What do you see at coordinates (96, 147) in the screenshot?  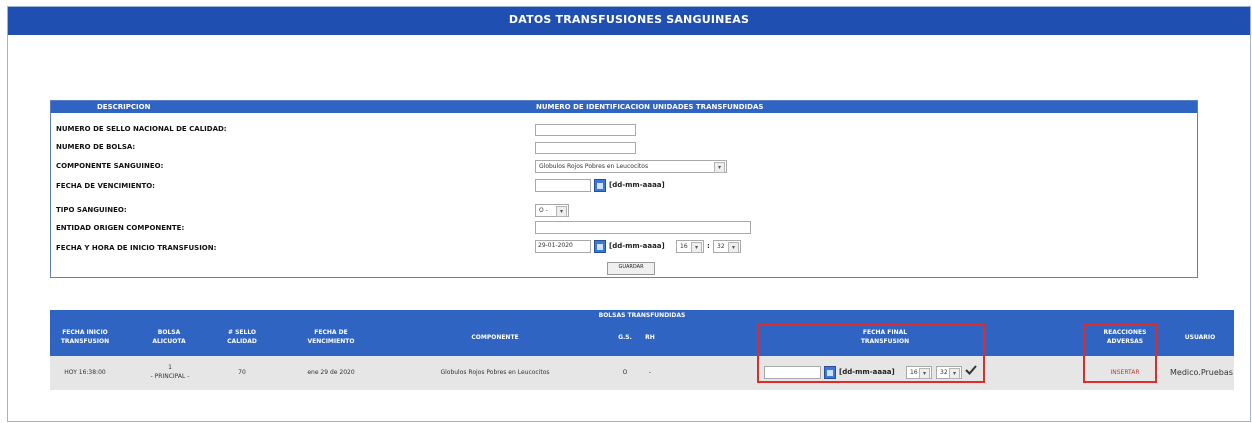 I see `label-bolsa: NUMERO DE BOLSA:` at bounding box center [96, 147].